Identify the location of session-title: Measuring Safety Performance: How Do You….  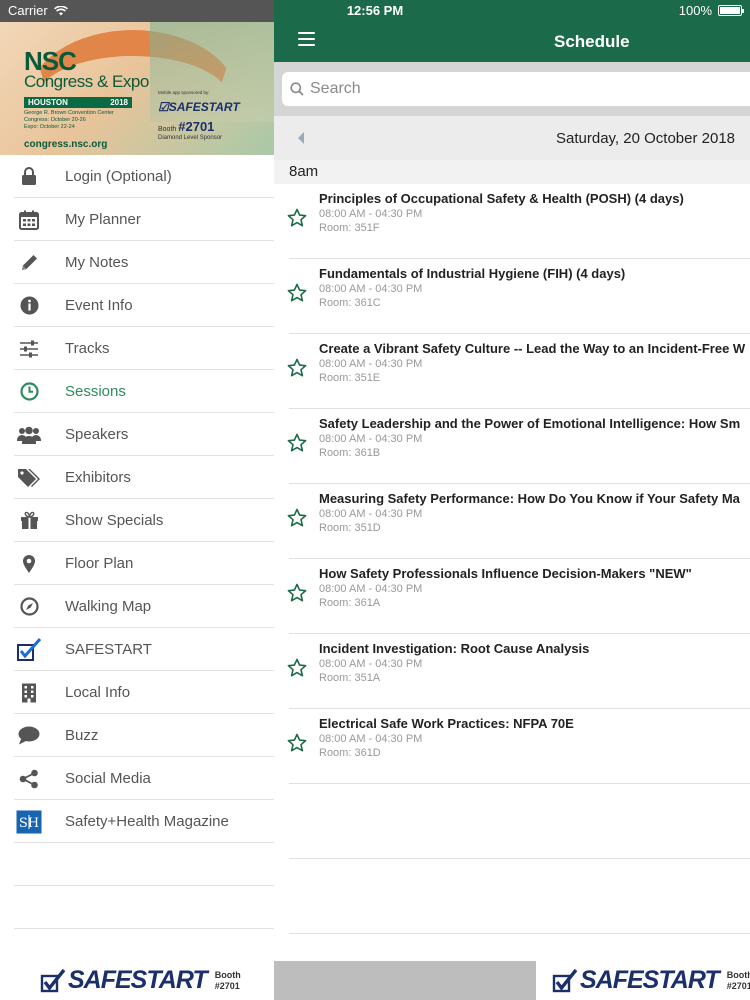
(529, 498).